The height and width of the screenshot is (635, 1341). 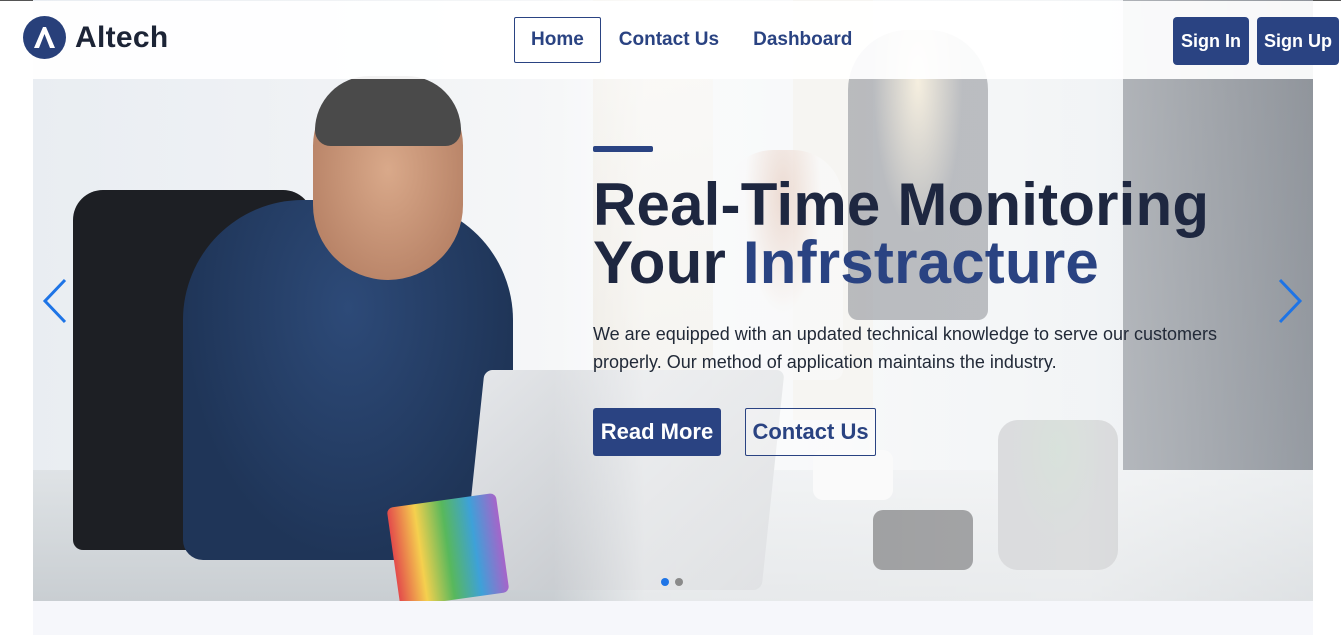 What do you see at coordinates (802, 40) in the screenshot?
I see `nav-dashboard: Dashboard` at bounding box center [802, 40].